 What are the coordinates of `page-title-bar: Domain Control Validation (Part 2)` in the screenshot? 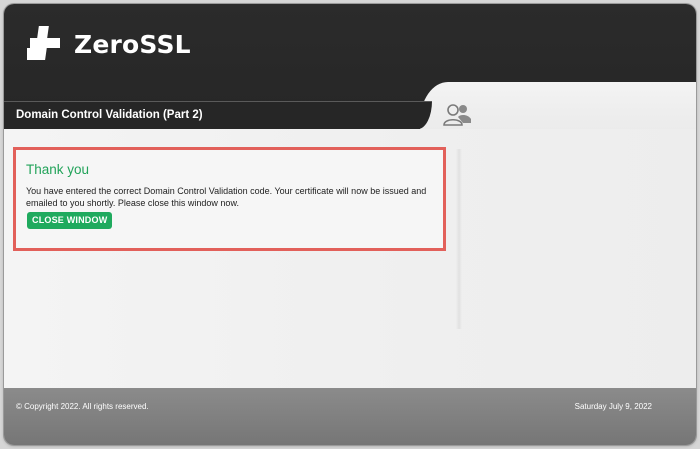 It's located at (218, 115).